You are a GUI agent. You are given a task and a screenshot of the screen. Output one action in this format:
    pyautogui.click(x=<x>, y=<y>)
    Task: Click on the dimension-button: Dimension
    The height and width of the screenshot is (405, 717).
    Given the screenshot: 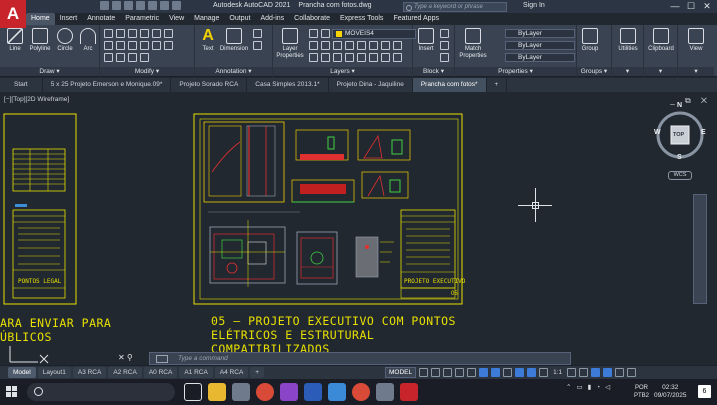 What is the action you would take?
    pyautogui.click(x=234, y=40)
    